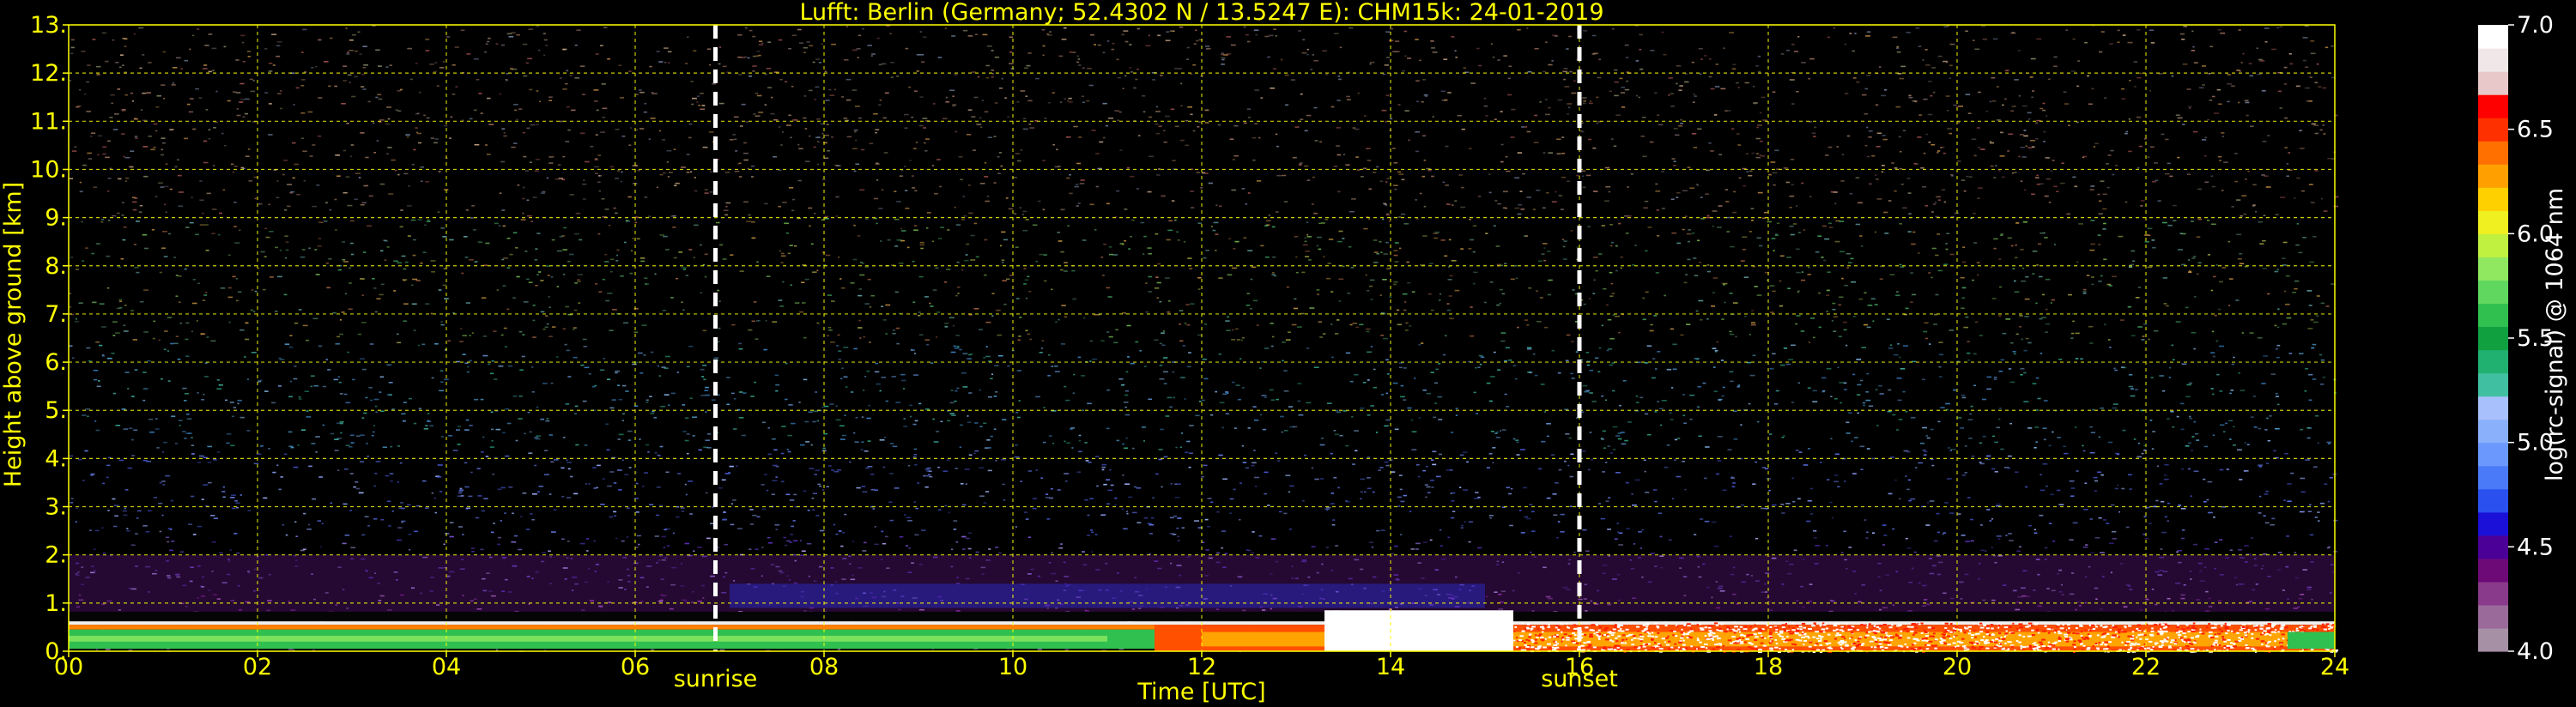  Describe the element at coordinates (2535, 651) in the screenshot. I see `colorbar-tick-label: 4.0` at that location.